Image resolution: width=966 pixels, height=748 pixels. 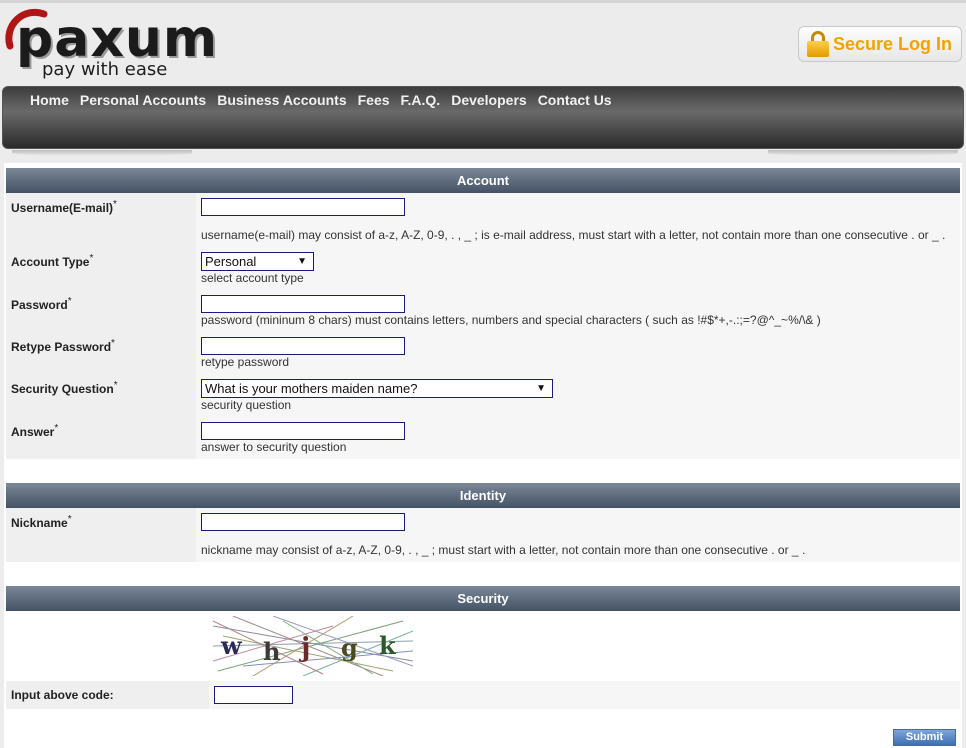 What do you see at coordinates (483, 598) in the screenshot?
I see `section-header-security: Security` at bounding box center [483, 598].